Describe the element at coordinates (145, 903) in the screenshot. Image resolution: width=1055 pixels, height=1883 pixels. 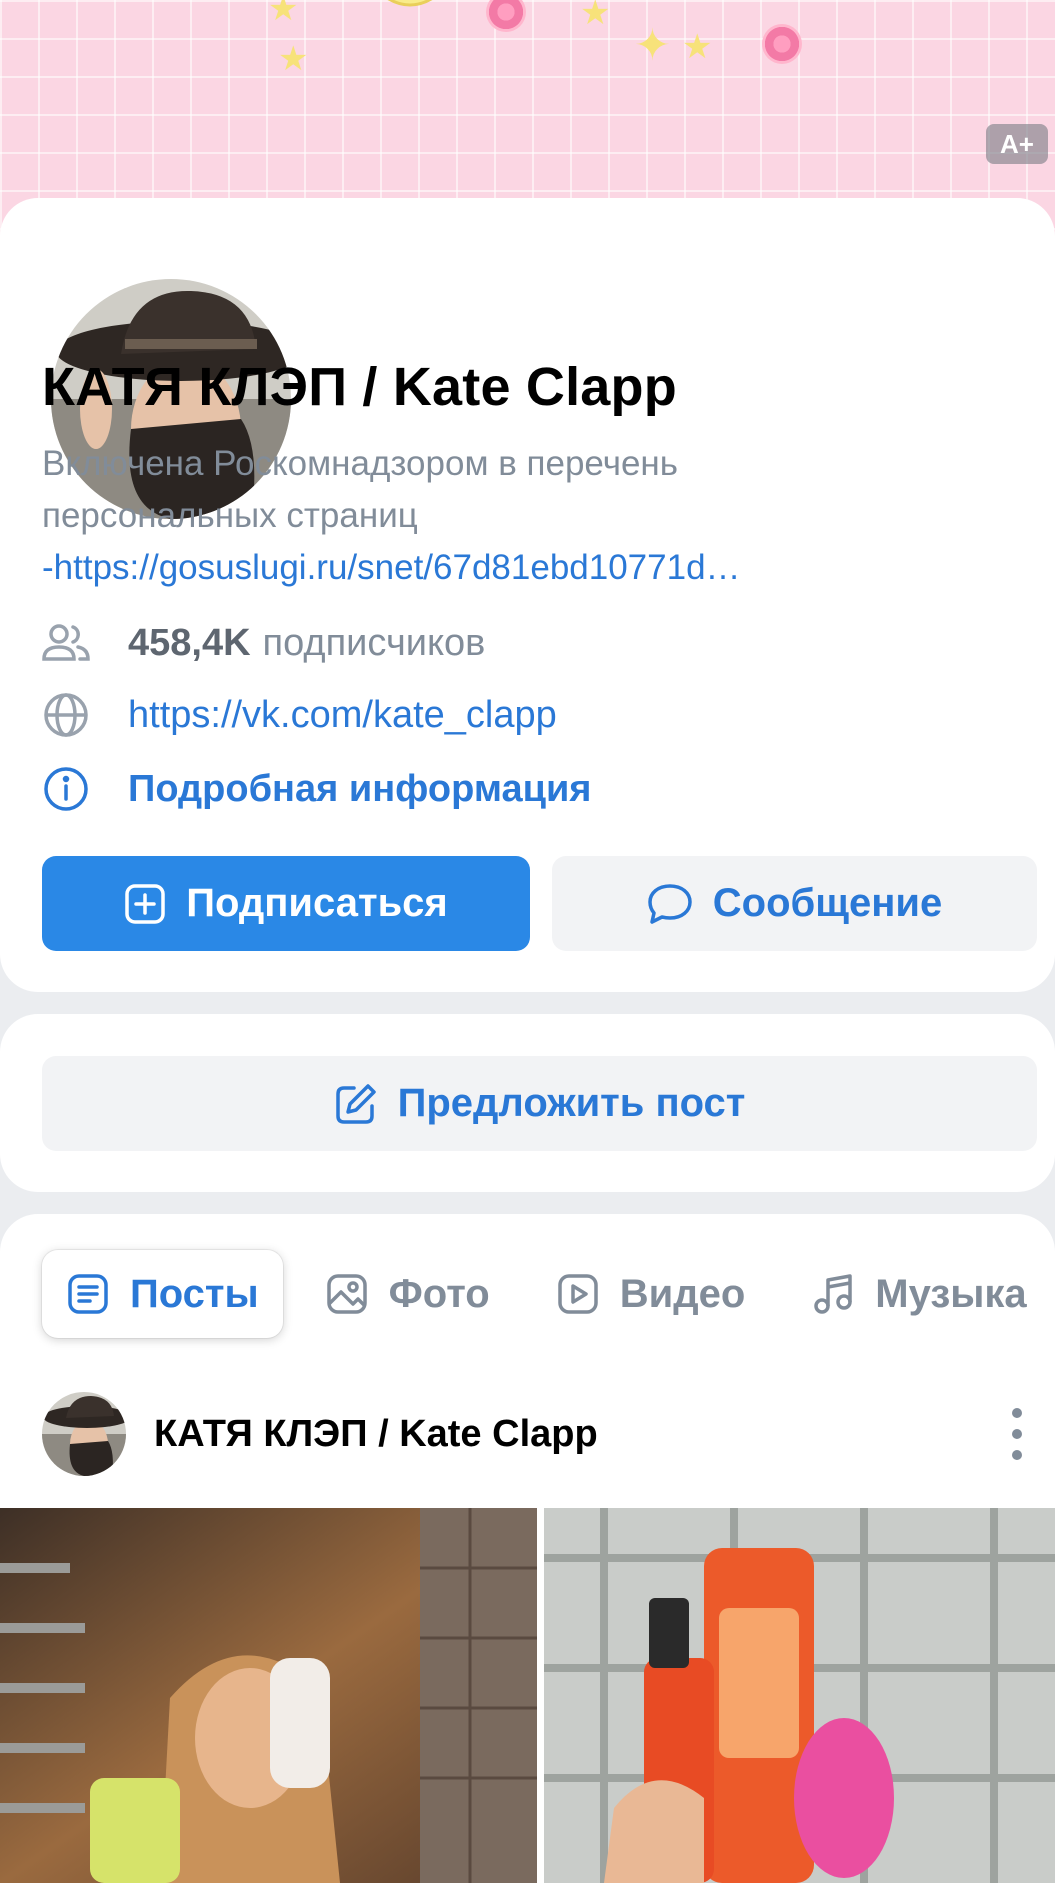
I see `add-square-icon` at that location.